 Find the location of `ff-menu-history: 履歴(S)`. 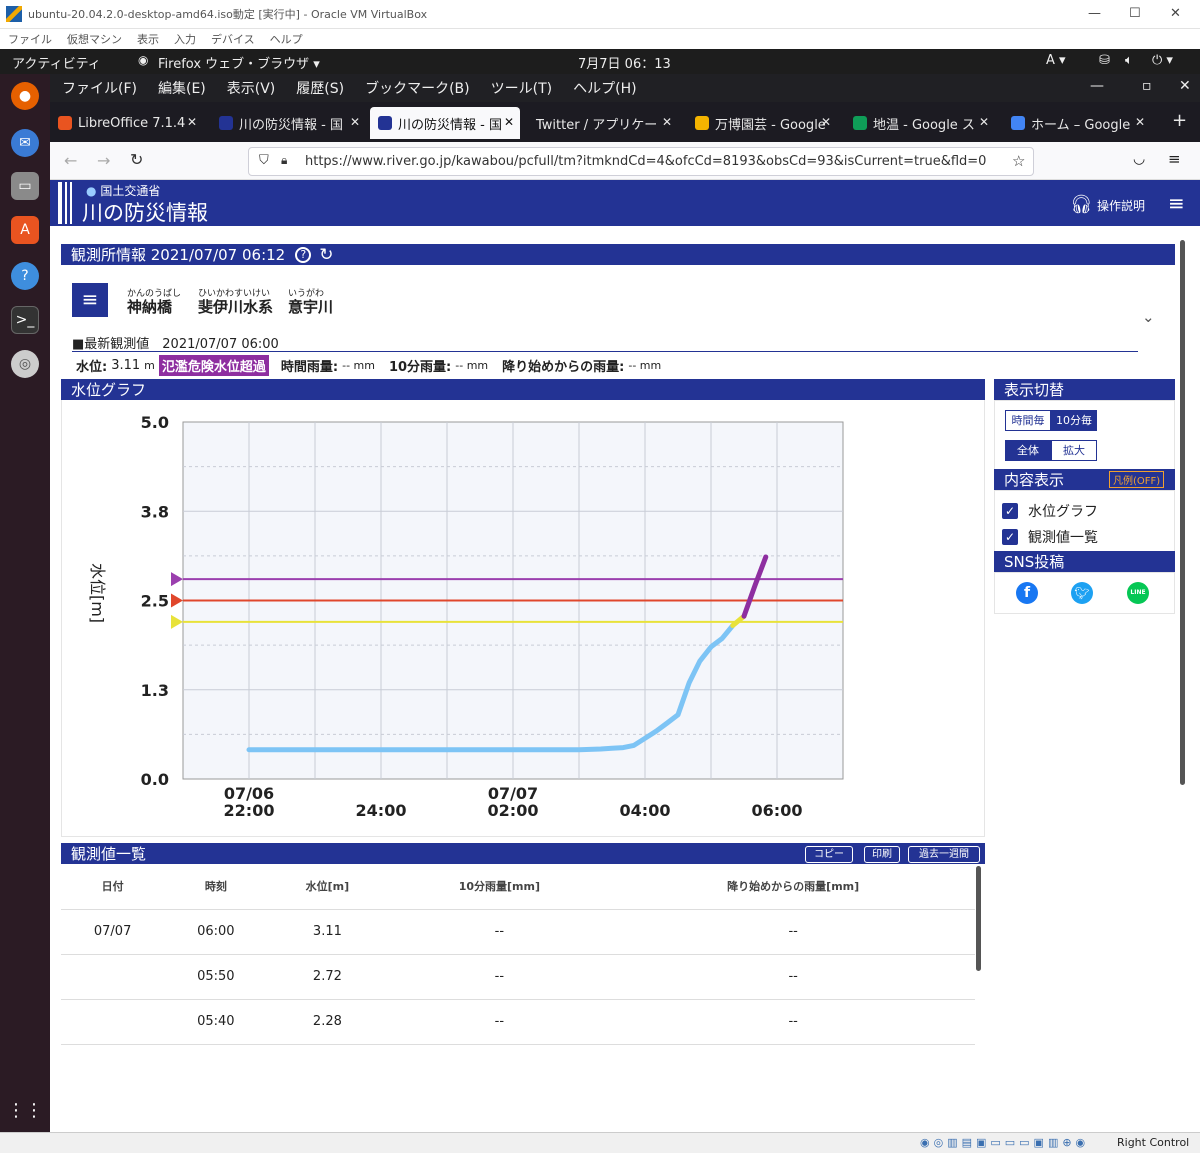

ff-menu-history: 履歴(S) is located at coordinates (320, 88).